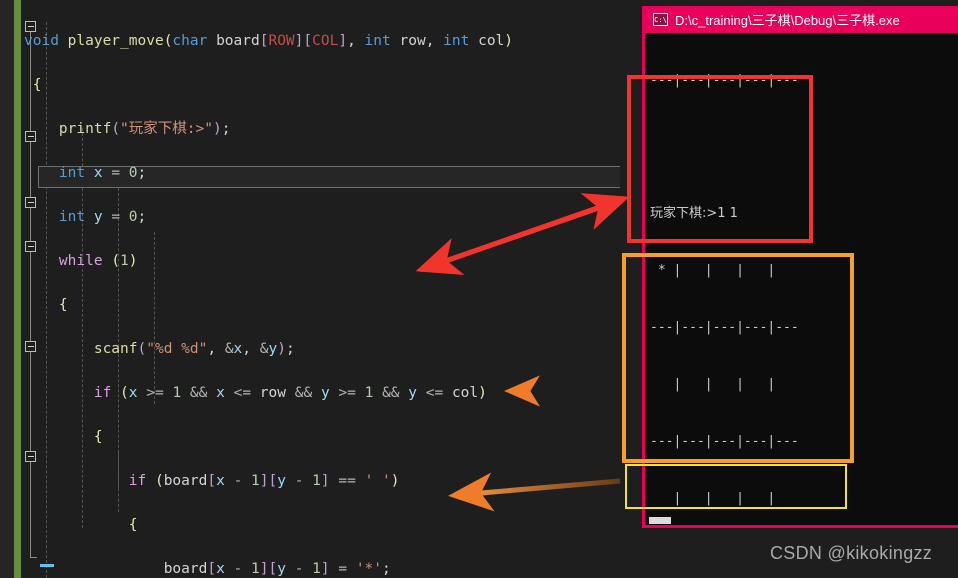  I want to click on cmd-console-icon: C:\, so click(660, 19).